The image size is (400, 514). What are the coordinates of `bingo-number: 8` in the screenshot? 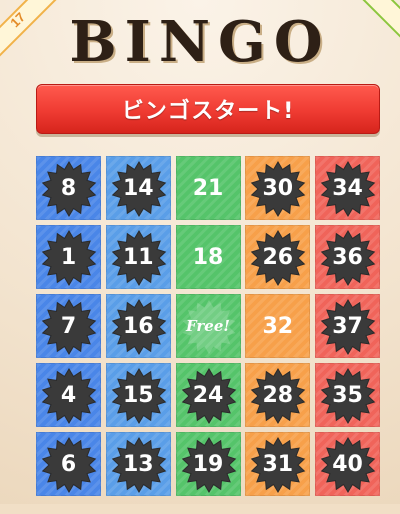 It's located at (68, 188).